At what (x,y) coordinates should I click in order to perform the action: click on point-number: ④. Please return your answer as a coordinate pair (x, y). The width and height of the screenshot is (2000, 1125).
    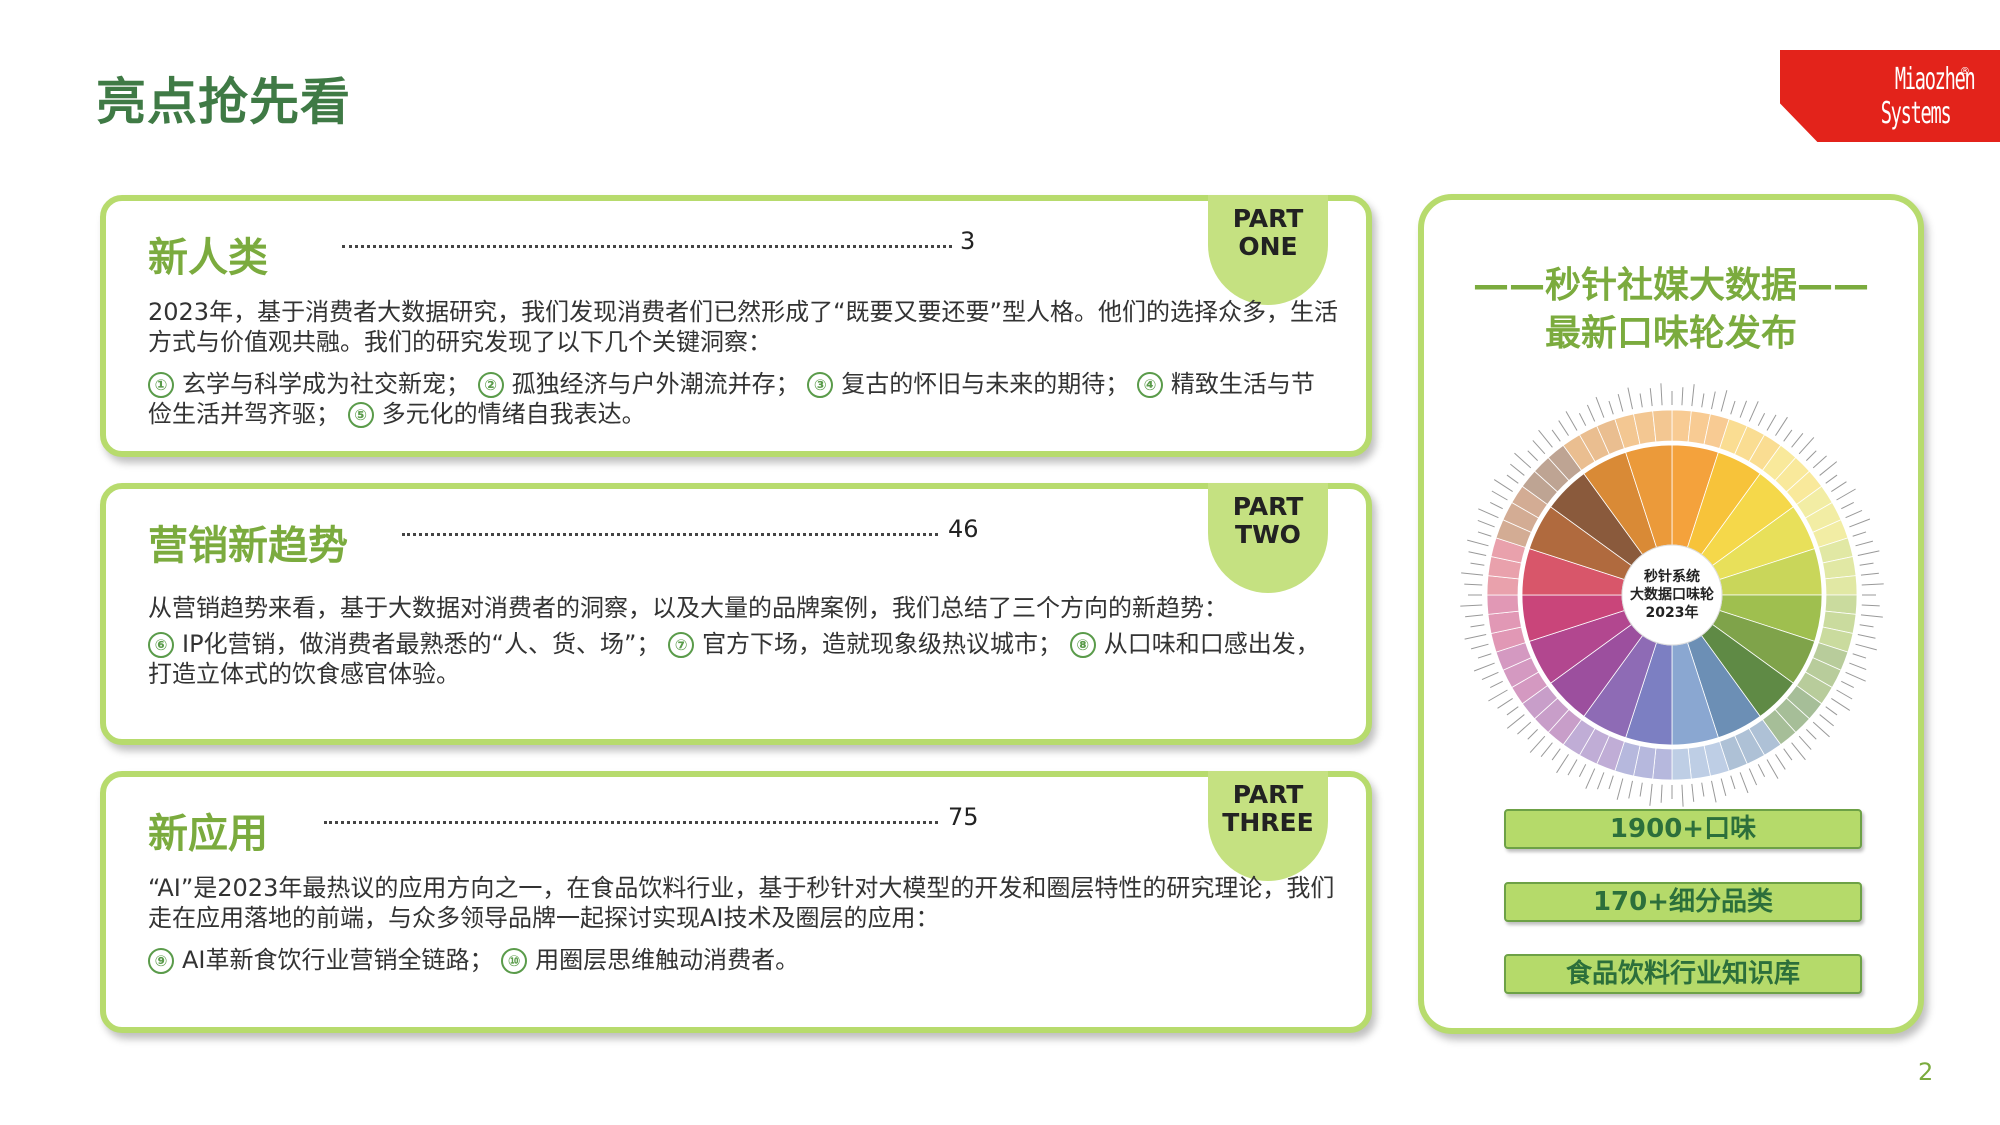
    Looking at the image, I should click on (1149, 385).